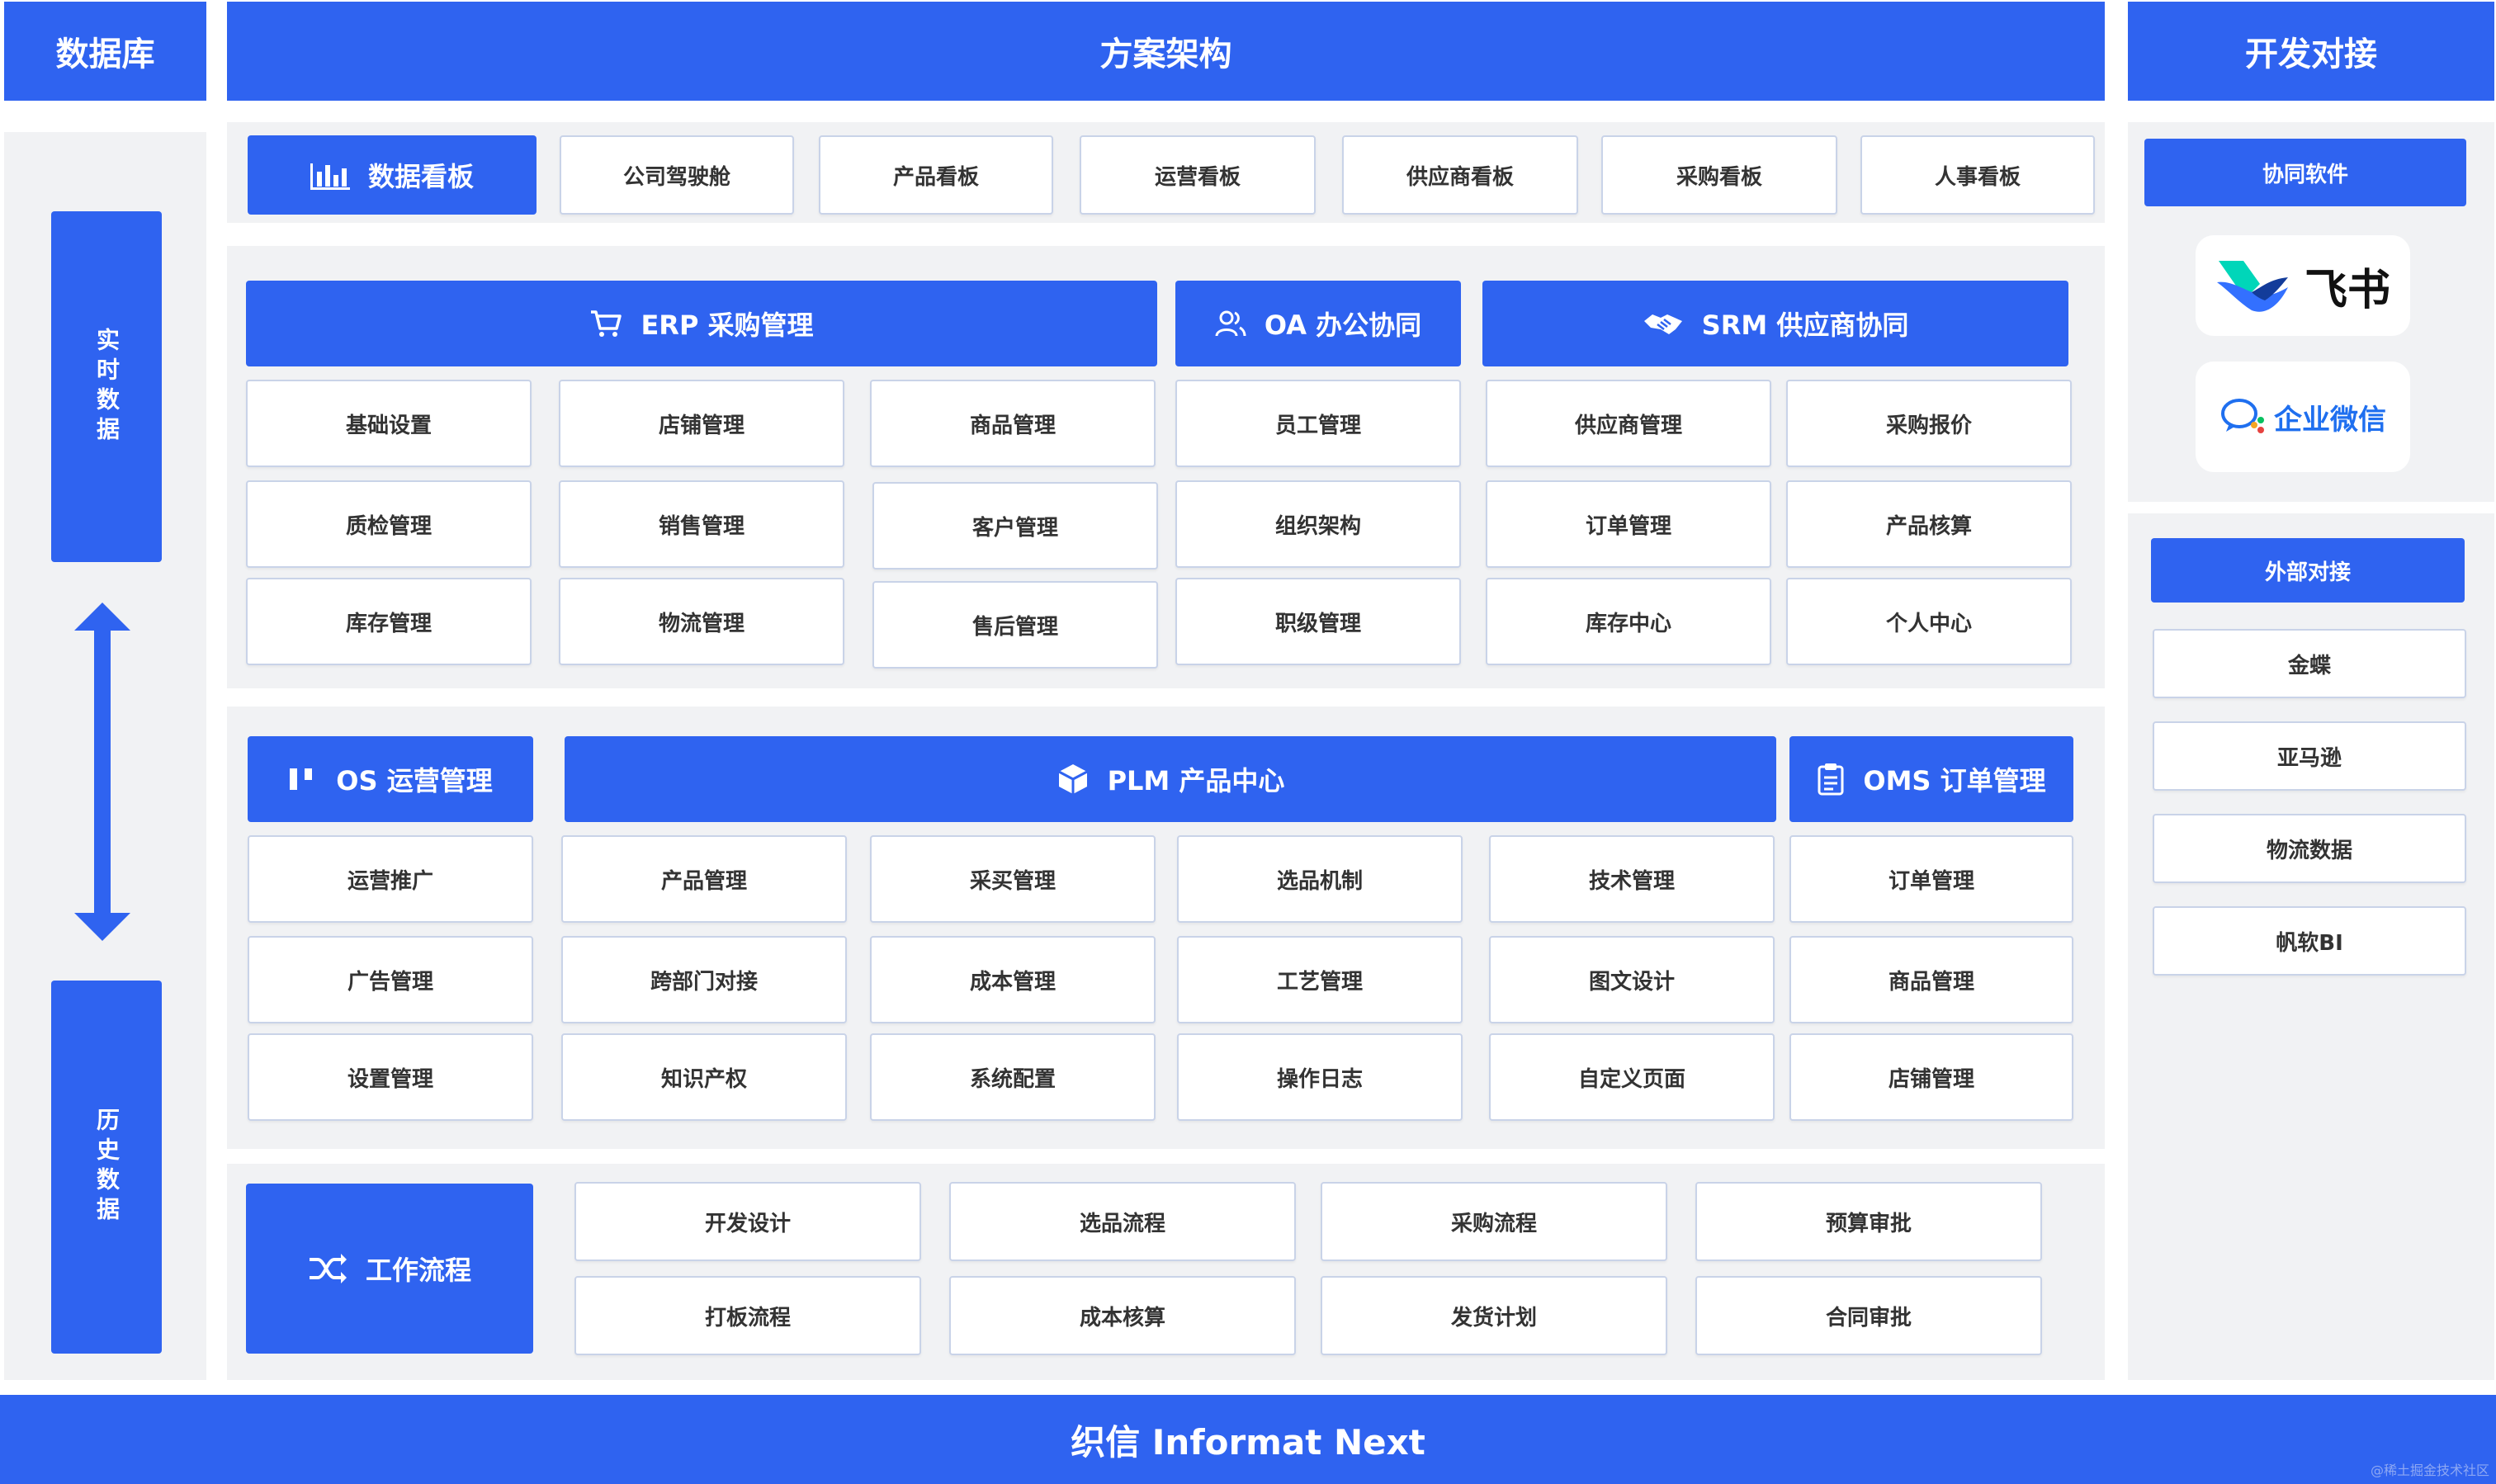 The height and width of the screenshot is (1484, 2496). I want to click on erp-title: ERP 采购管理, so click(727, 325).